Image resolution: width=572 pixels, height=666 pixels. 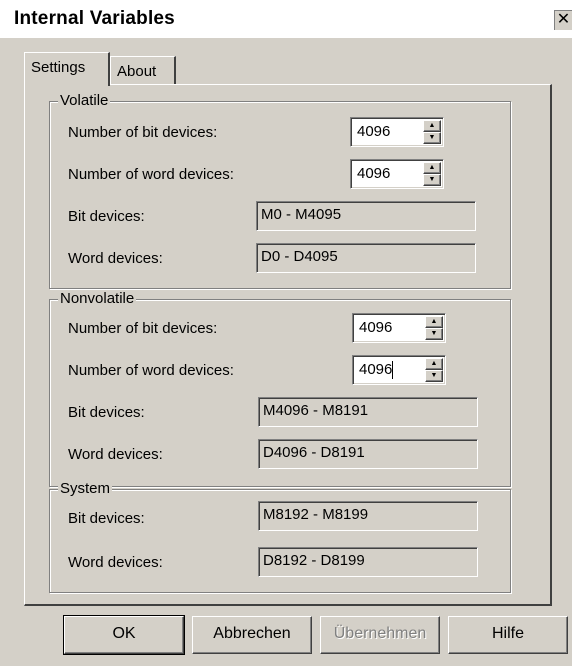 I want to click on volatile-num-word-spin-buttons: ▲ ▼, so click(x=432, y=174).